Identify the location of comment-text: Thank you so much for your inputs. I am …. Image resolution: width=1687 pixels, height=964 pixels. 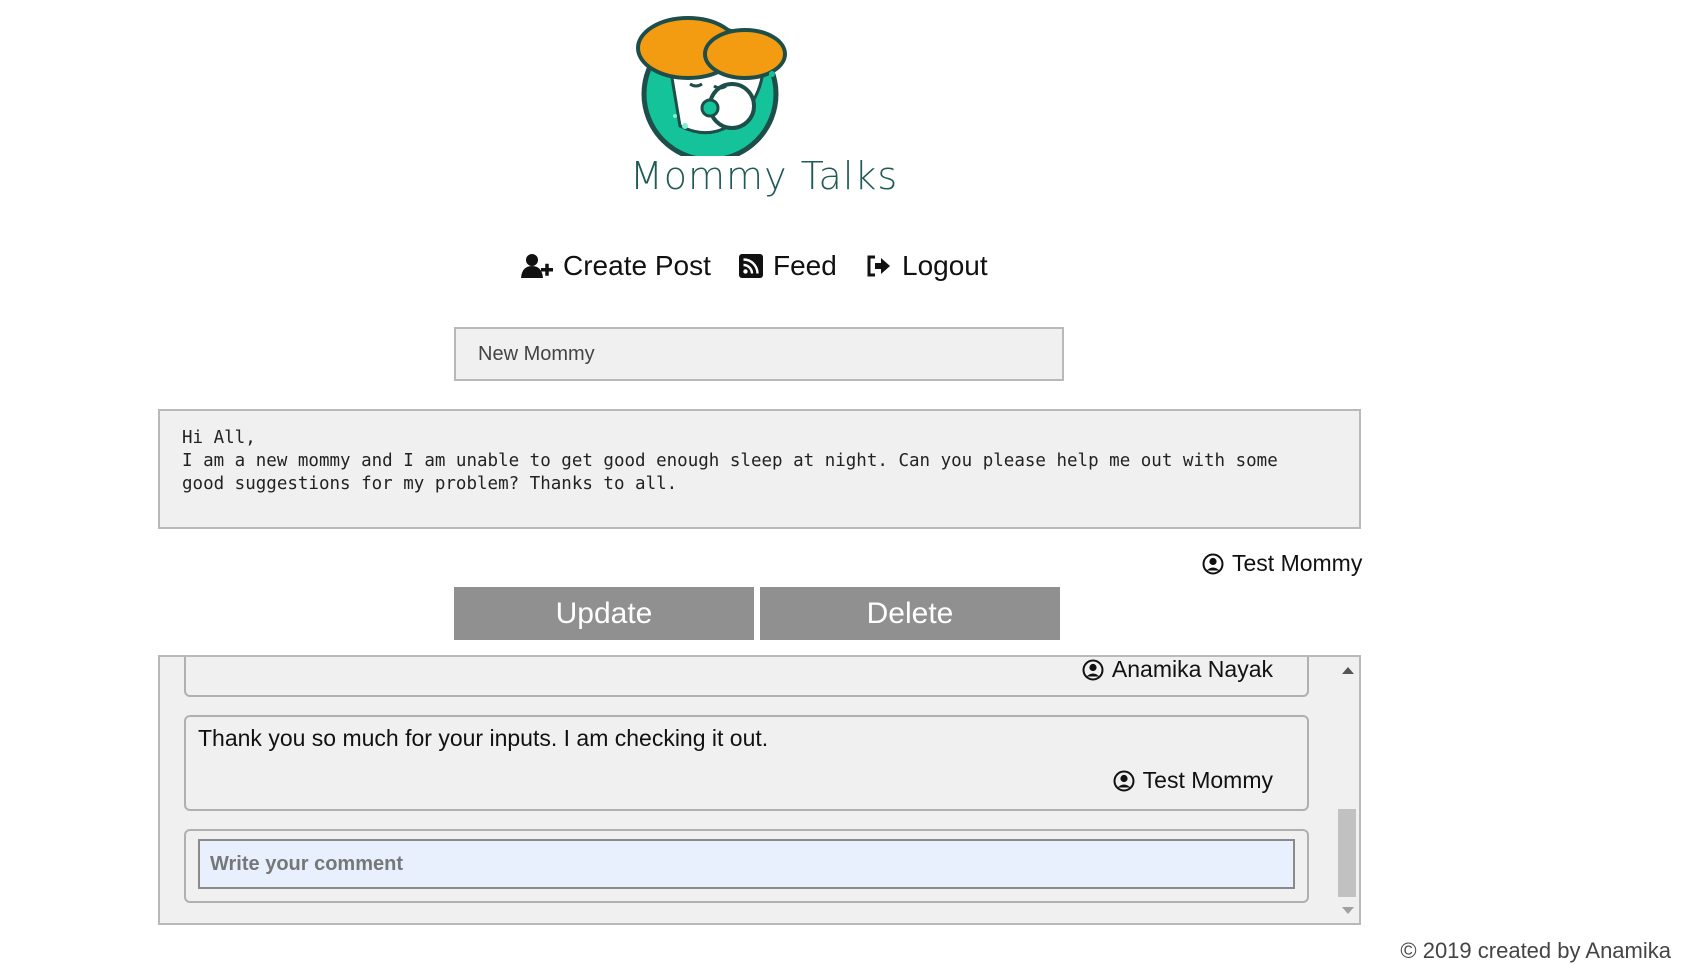
(483, 738).